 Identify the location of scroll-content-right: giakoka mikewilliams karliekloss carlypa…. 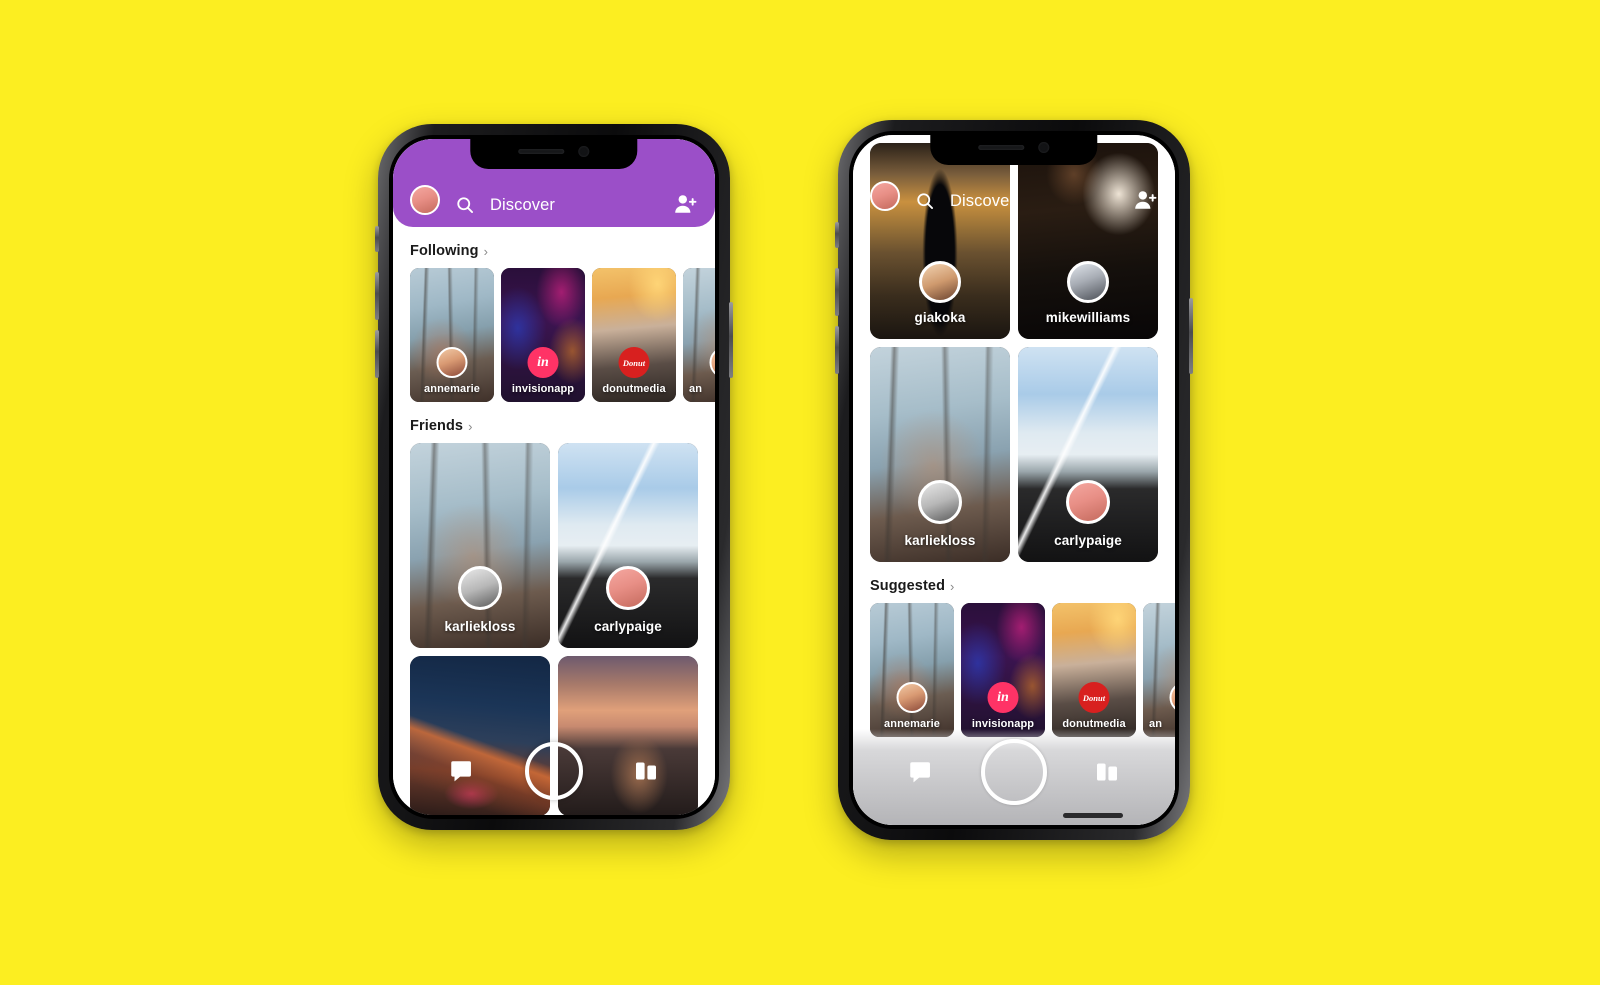
(1014, 480).